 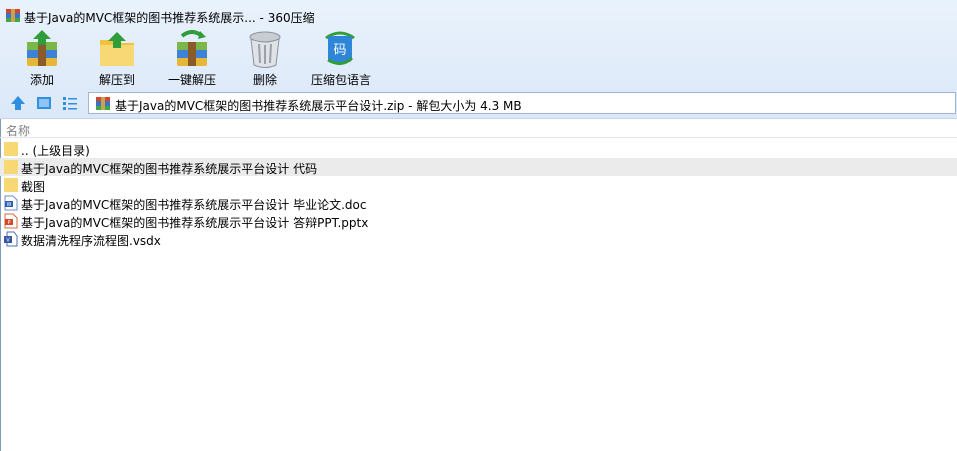 What do you see at coordinates (11, 239) in the screenshot?
I see `visio-icon: V` at bounding box center [11, 239].